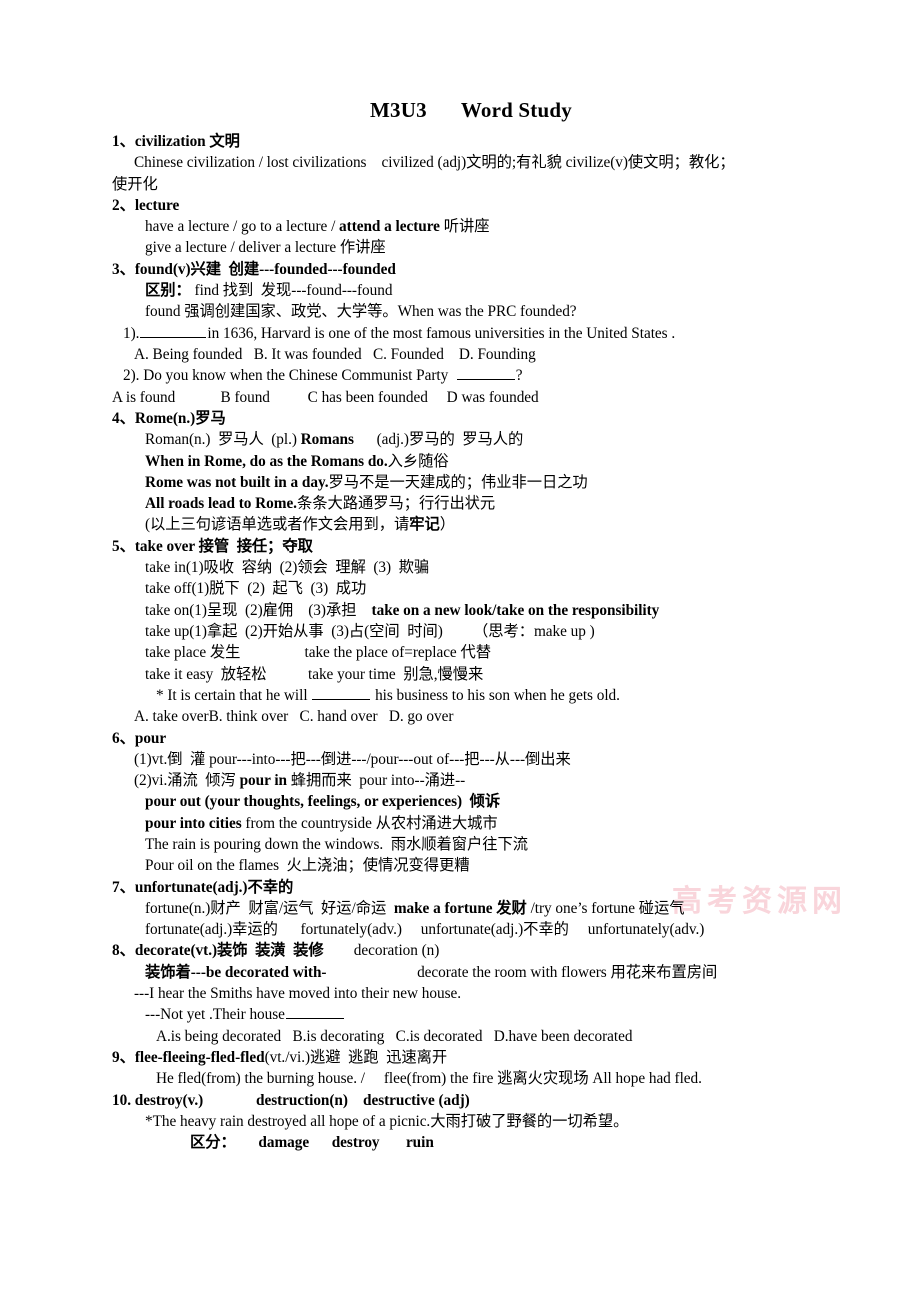 The height and width of the screenshot is (1302, 920). Describe the element at coordinates (291, 291) in the screenshot. I see `entry-line-text-post: find 找到 发现---found---found` at that location.